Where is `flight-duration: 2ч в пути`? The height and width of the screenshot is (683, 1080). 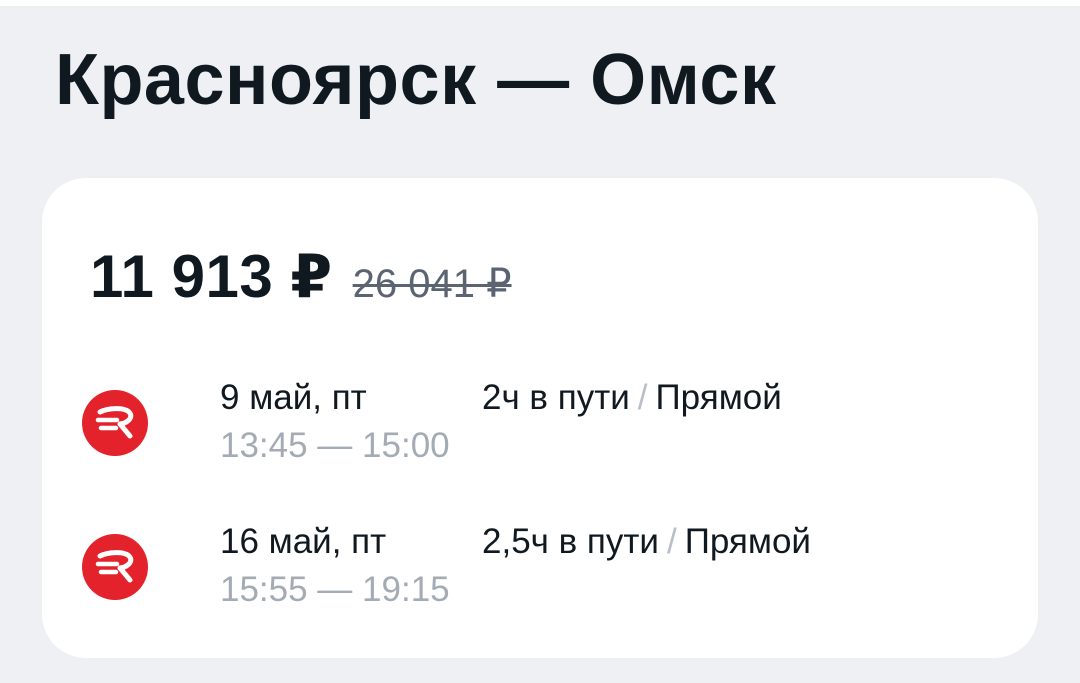
flight-duration: 2ч в пути is located at coordinates (556, 397).